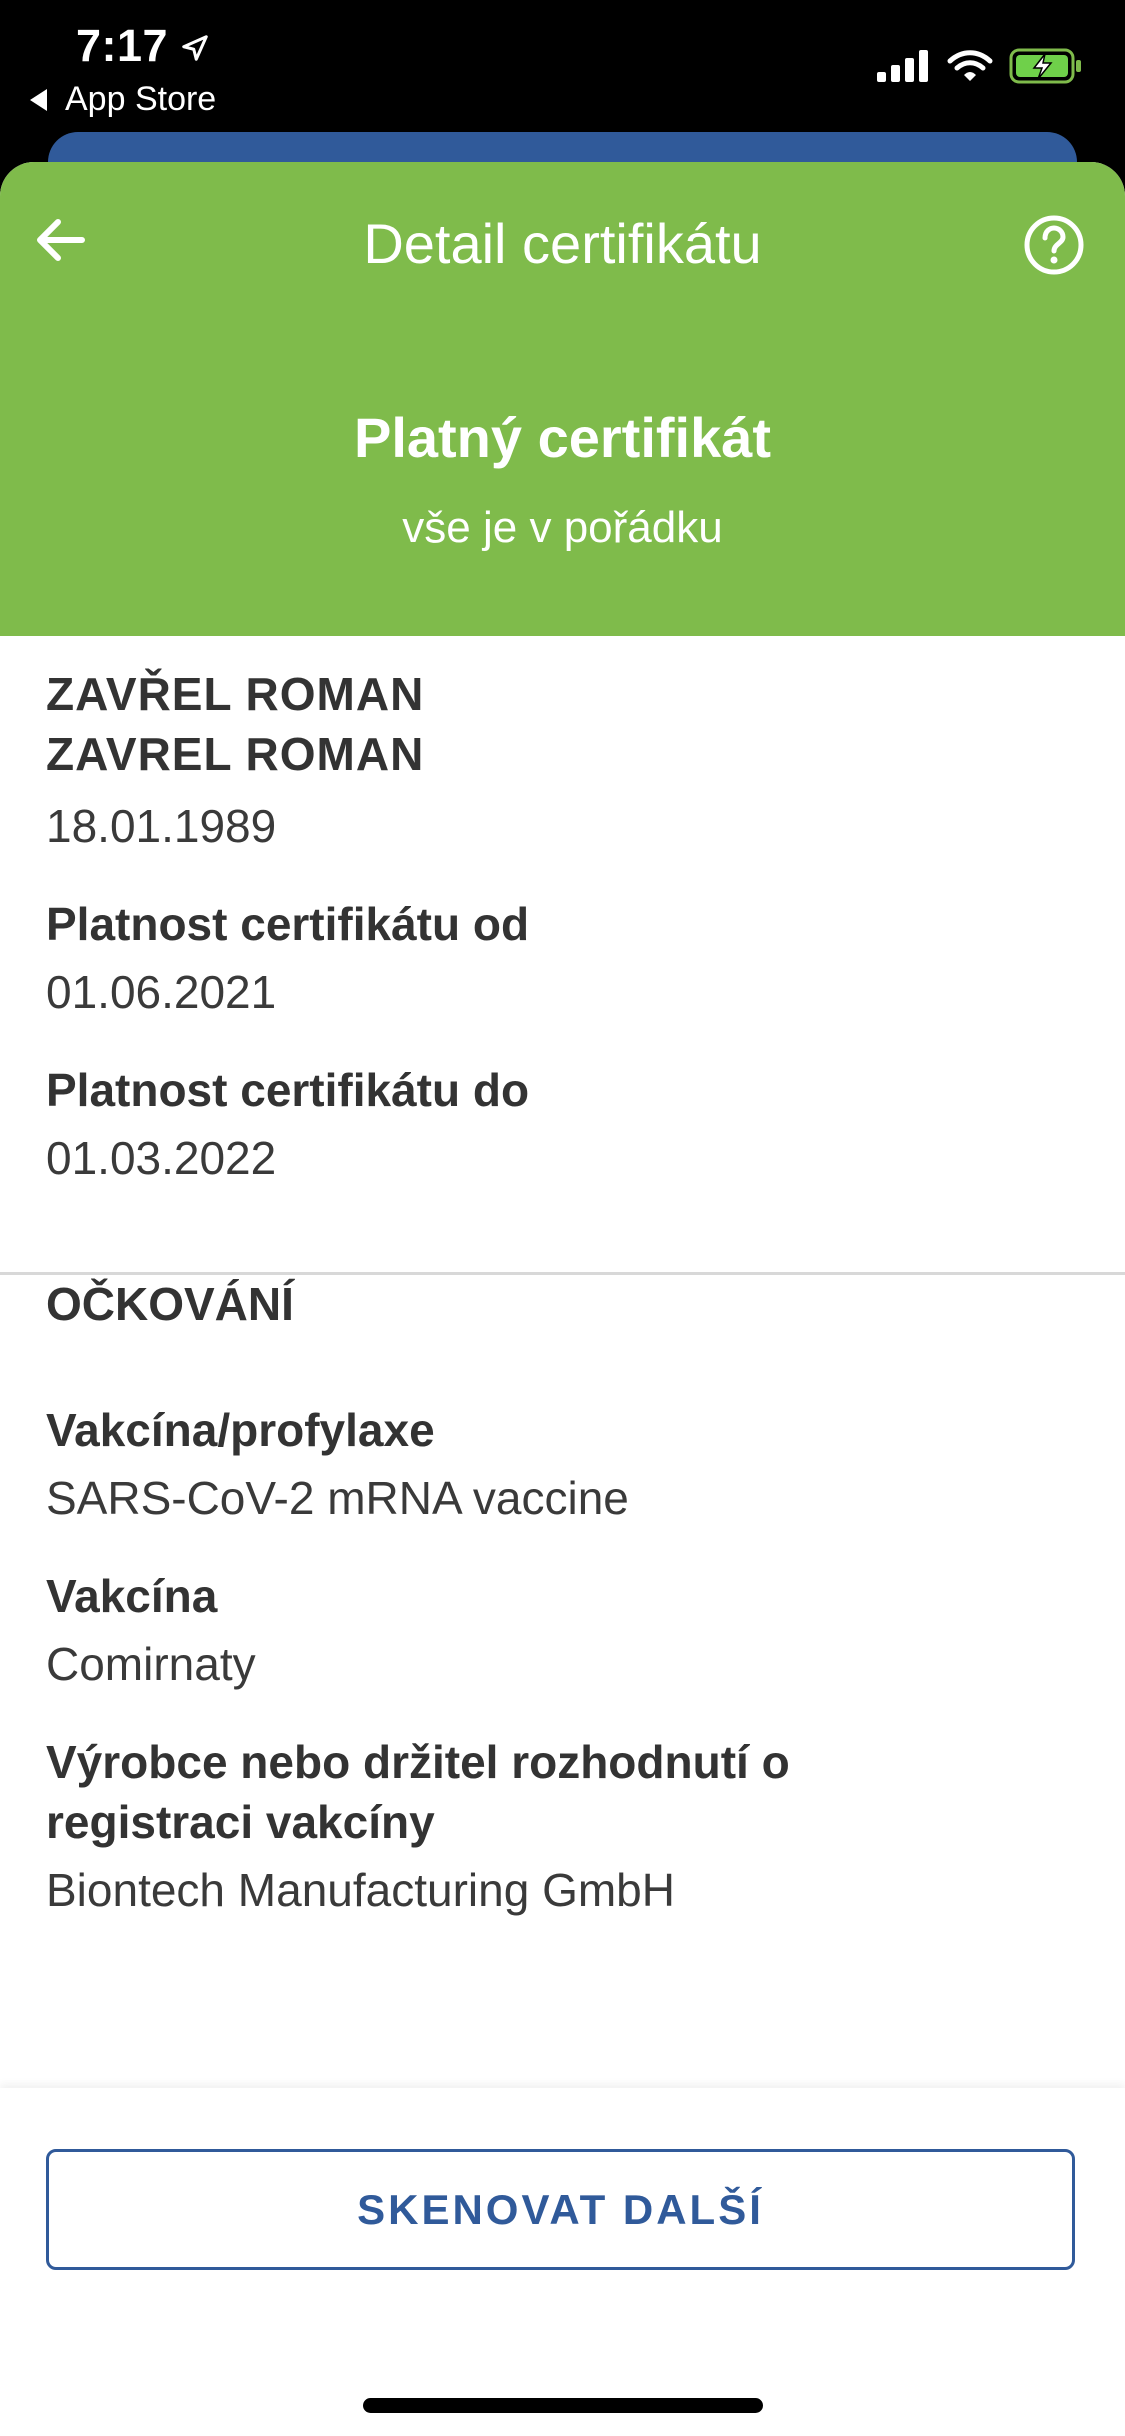 The image size is (1125, 2436). I want to click on certificate-status-title: Platný certifikát, so click(562, 437).